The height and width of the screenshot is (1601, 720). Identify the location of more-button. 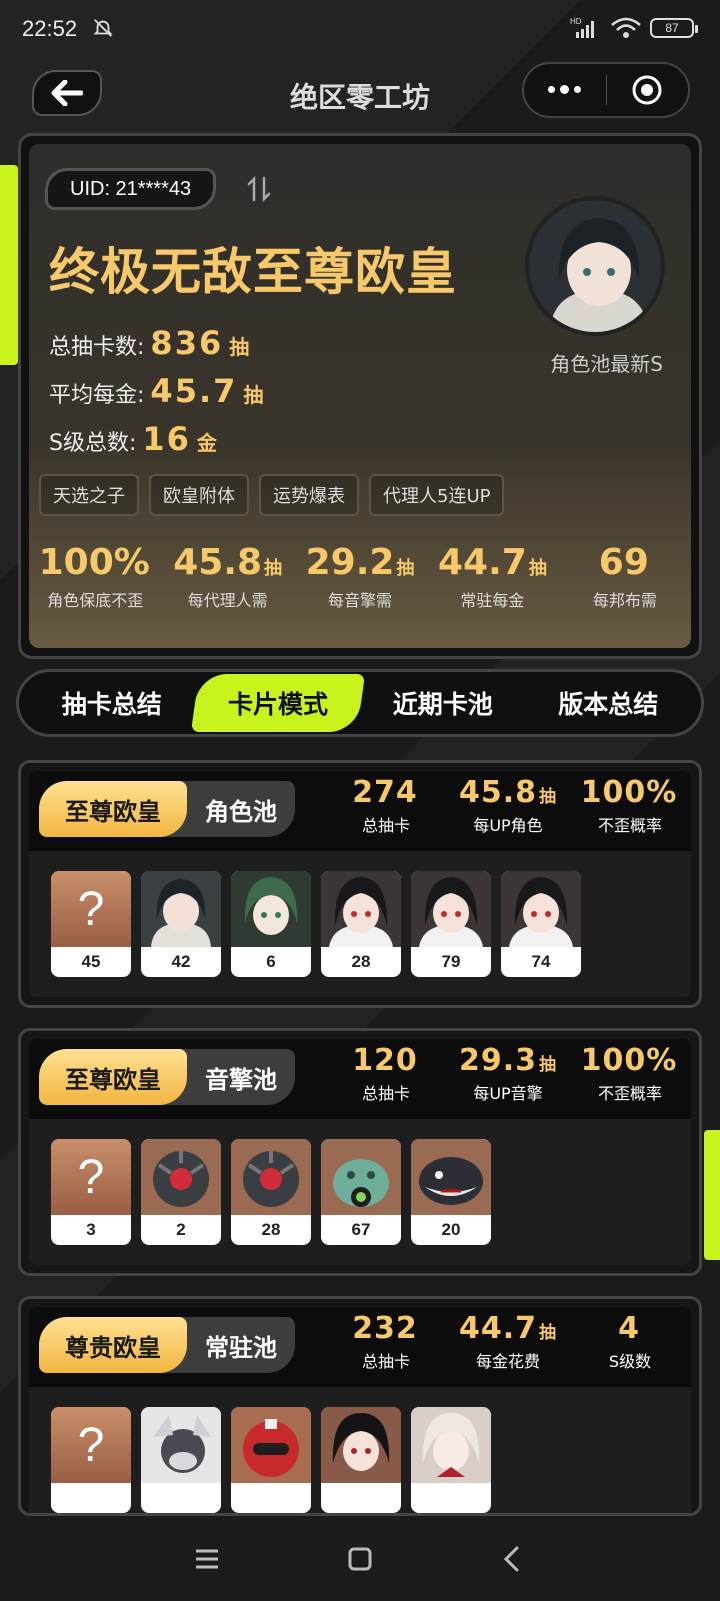
(565, 89).